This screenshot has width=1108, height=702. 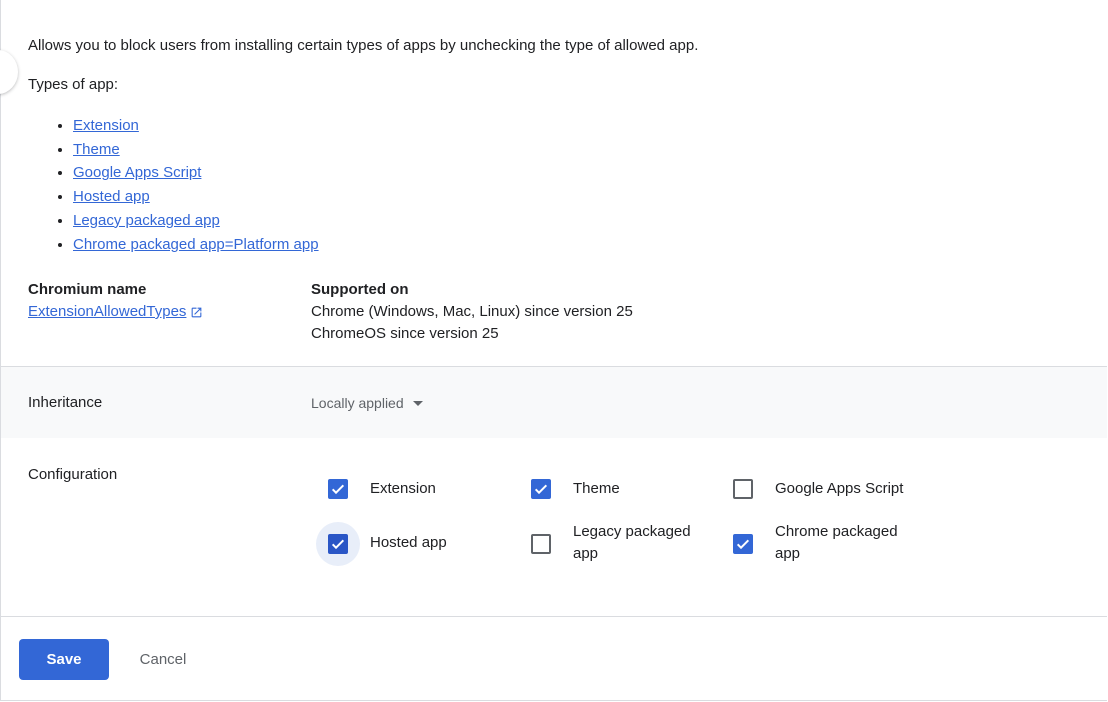 I want to click on list-item: Extension, so click(x=196, y=126).